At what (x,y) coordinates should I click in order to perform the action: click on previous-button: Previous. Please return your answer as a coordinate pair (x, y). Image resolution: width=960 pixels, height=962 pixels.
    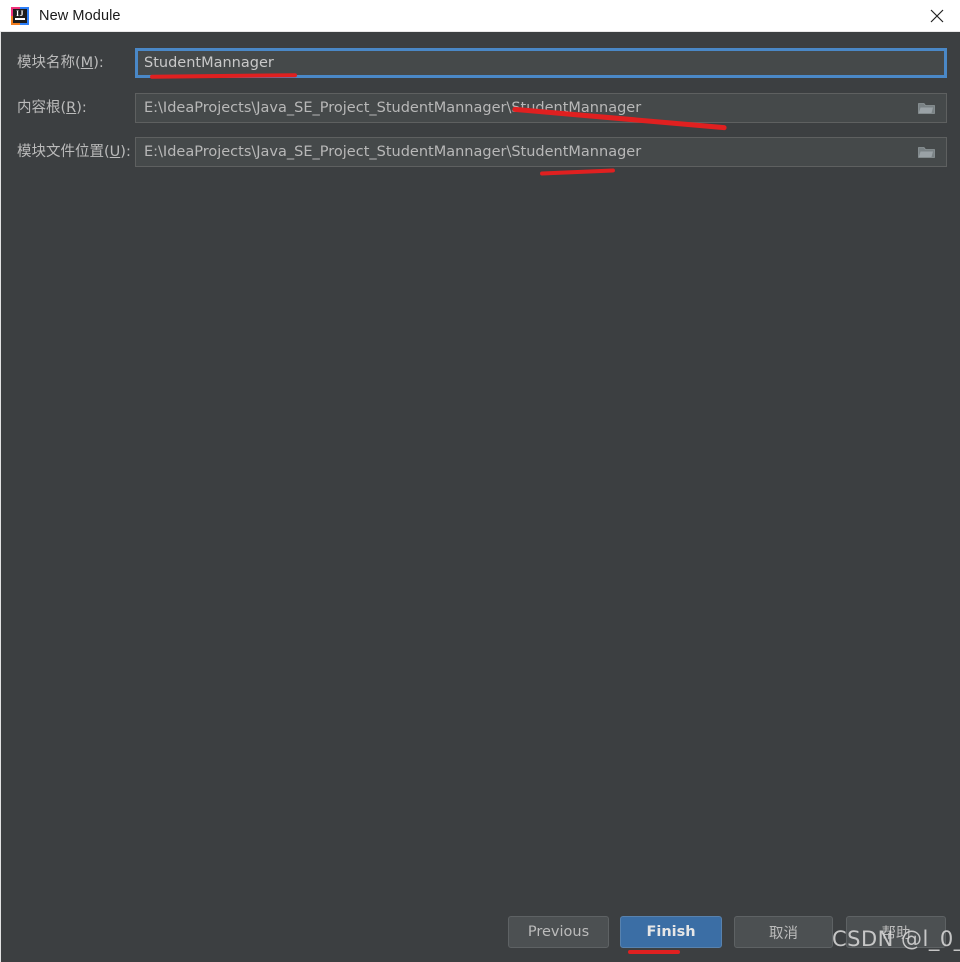
    Looking at the image, I should click on (558, 932).